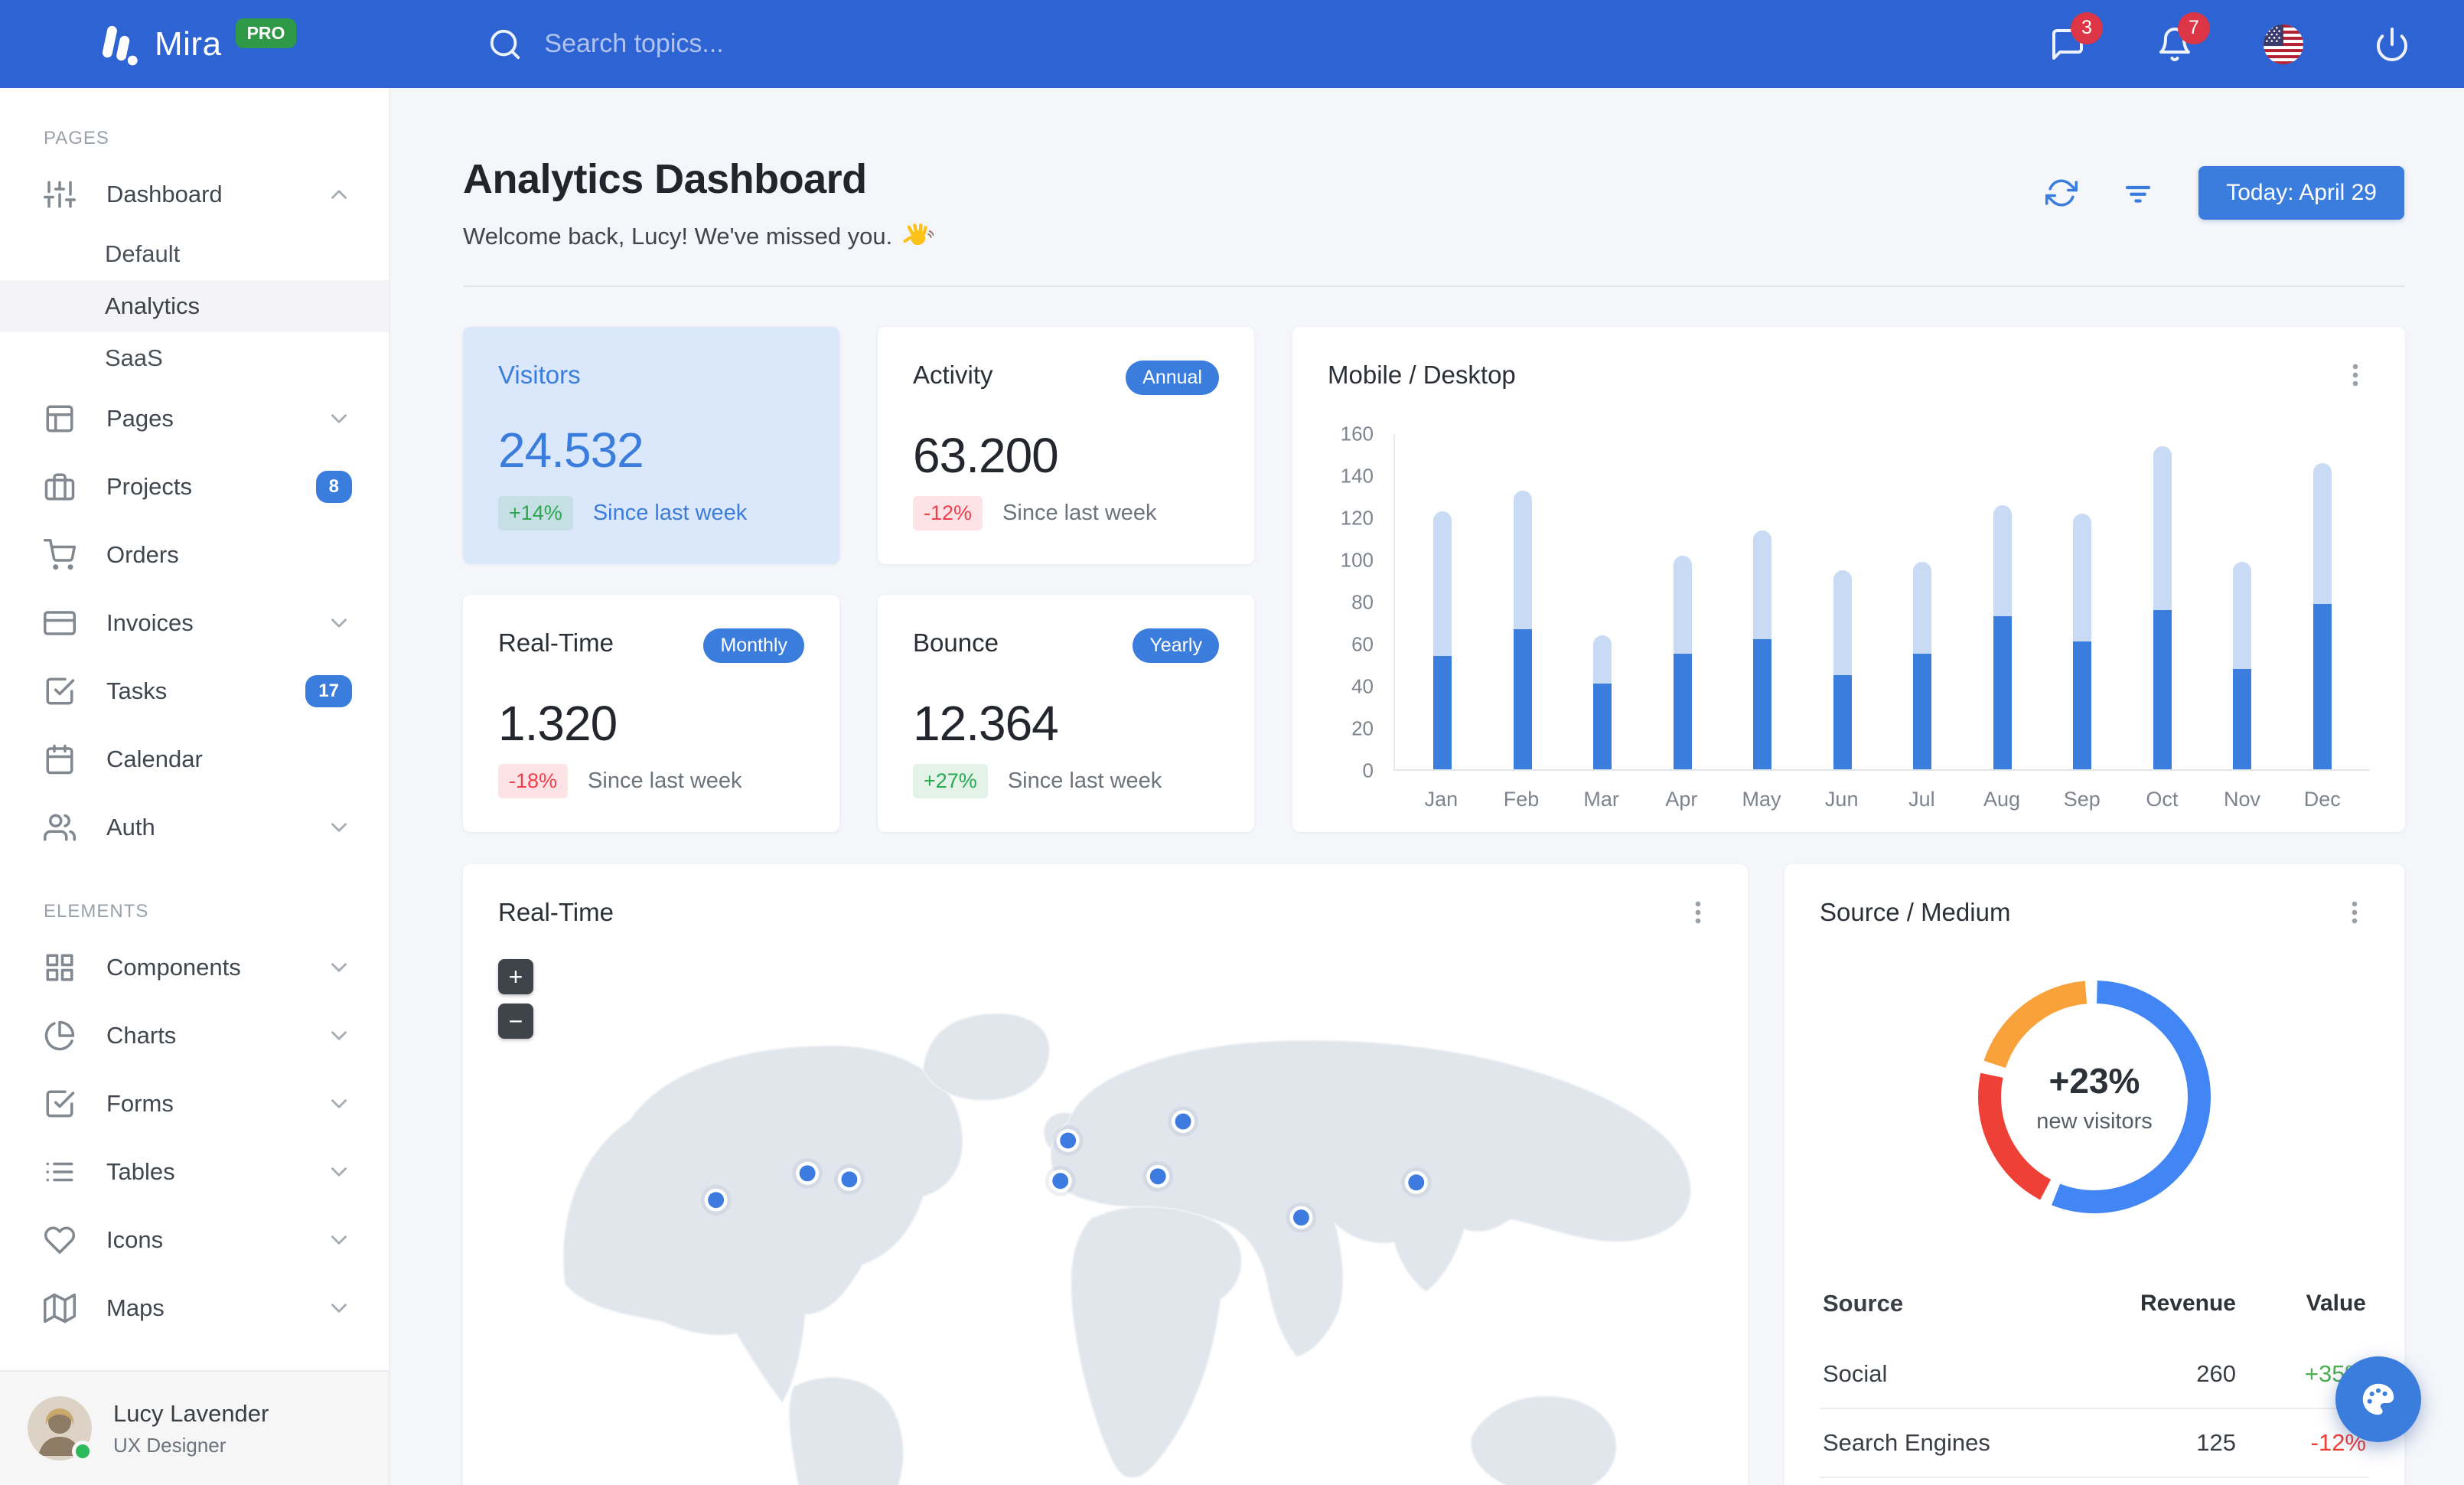 The image size is (2464, 1485). What do you see at coordinates (60, 967) in the screenshot?
I see `grid-icon` at bounding box center [60, 967].